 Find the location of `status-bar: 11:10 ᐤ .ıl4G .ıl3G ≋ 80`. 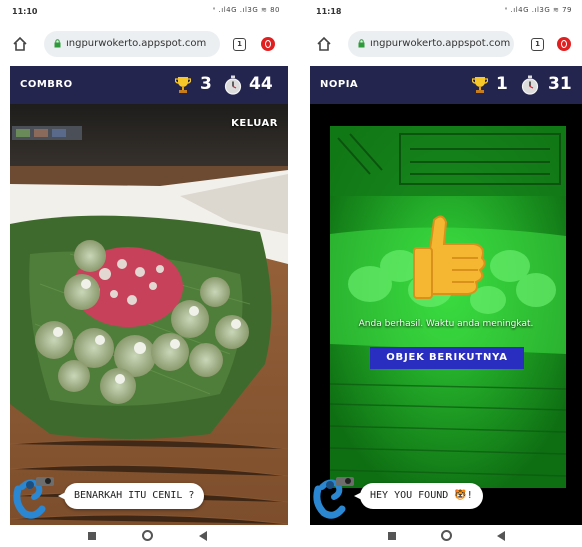

status-bar: 11:10 ᐤ .ıl4G .ıl3G ≋ 80 is located at coordinates (145, 12).